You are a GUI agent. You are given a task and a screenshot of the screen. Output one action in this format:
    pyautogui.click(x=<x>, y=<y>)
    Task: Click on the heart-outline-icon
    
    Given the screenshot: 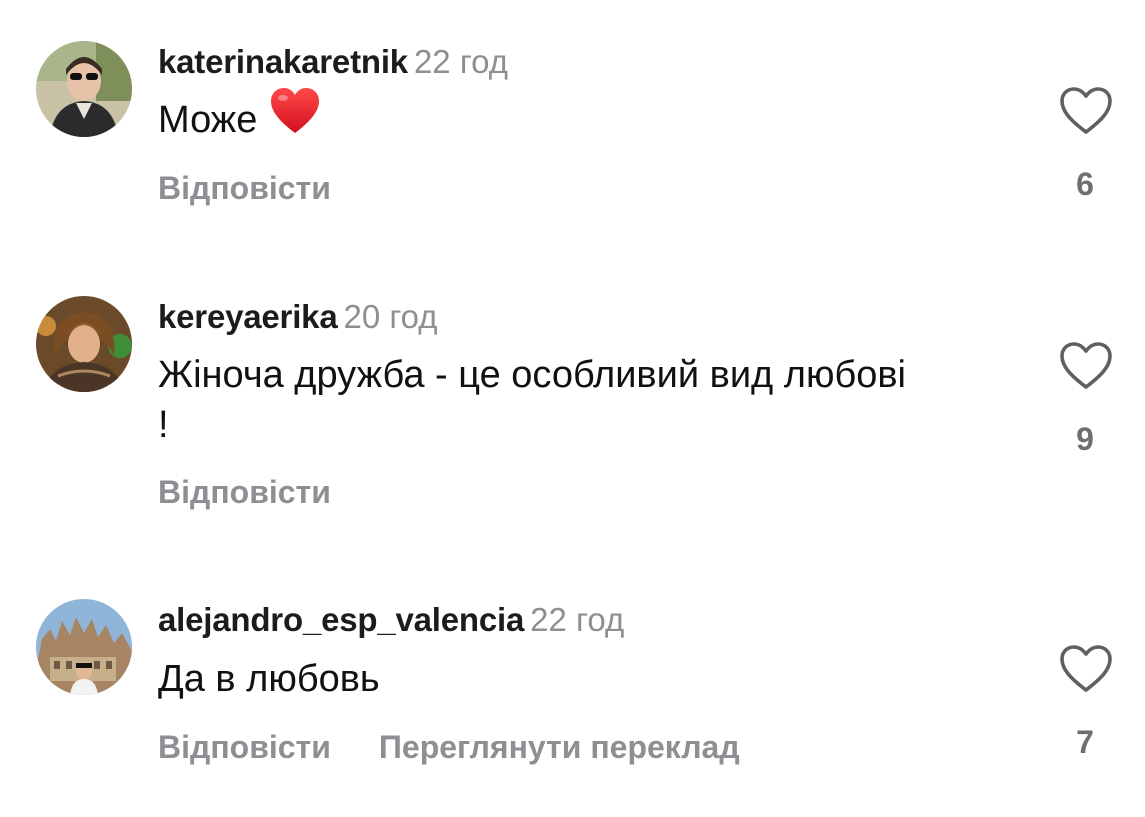 What is the action you would take?
    pyautogui.click(x=1086, y=668)
    